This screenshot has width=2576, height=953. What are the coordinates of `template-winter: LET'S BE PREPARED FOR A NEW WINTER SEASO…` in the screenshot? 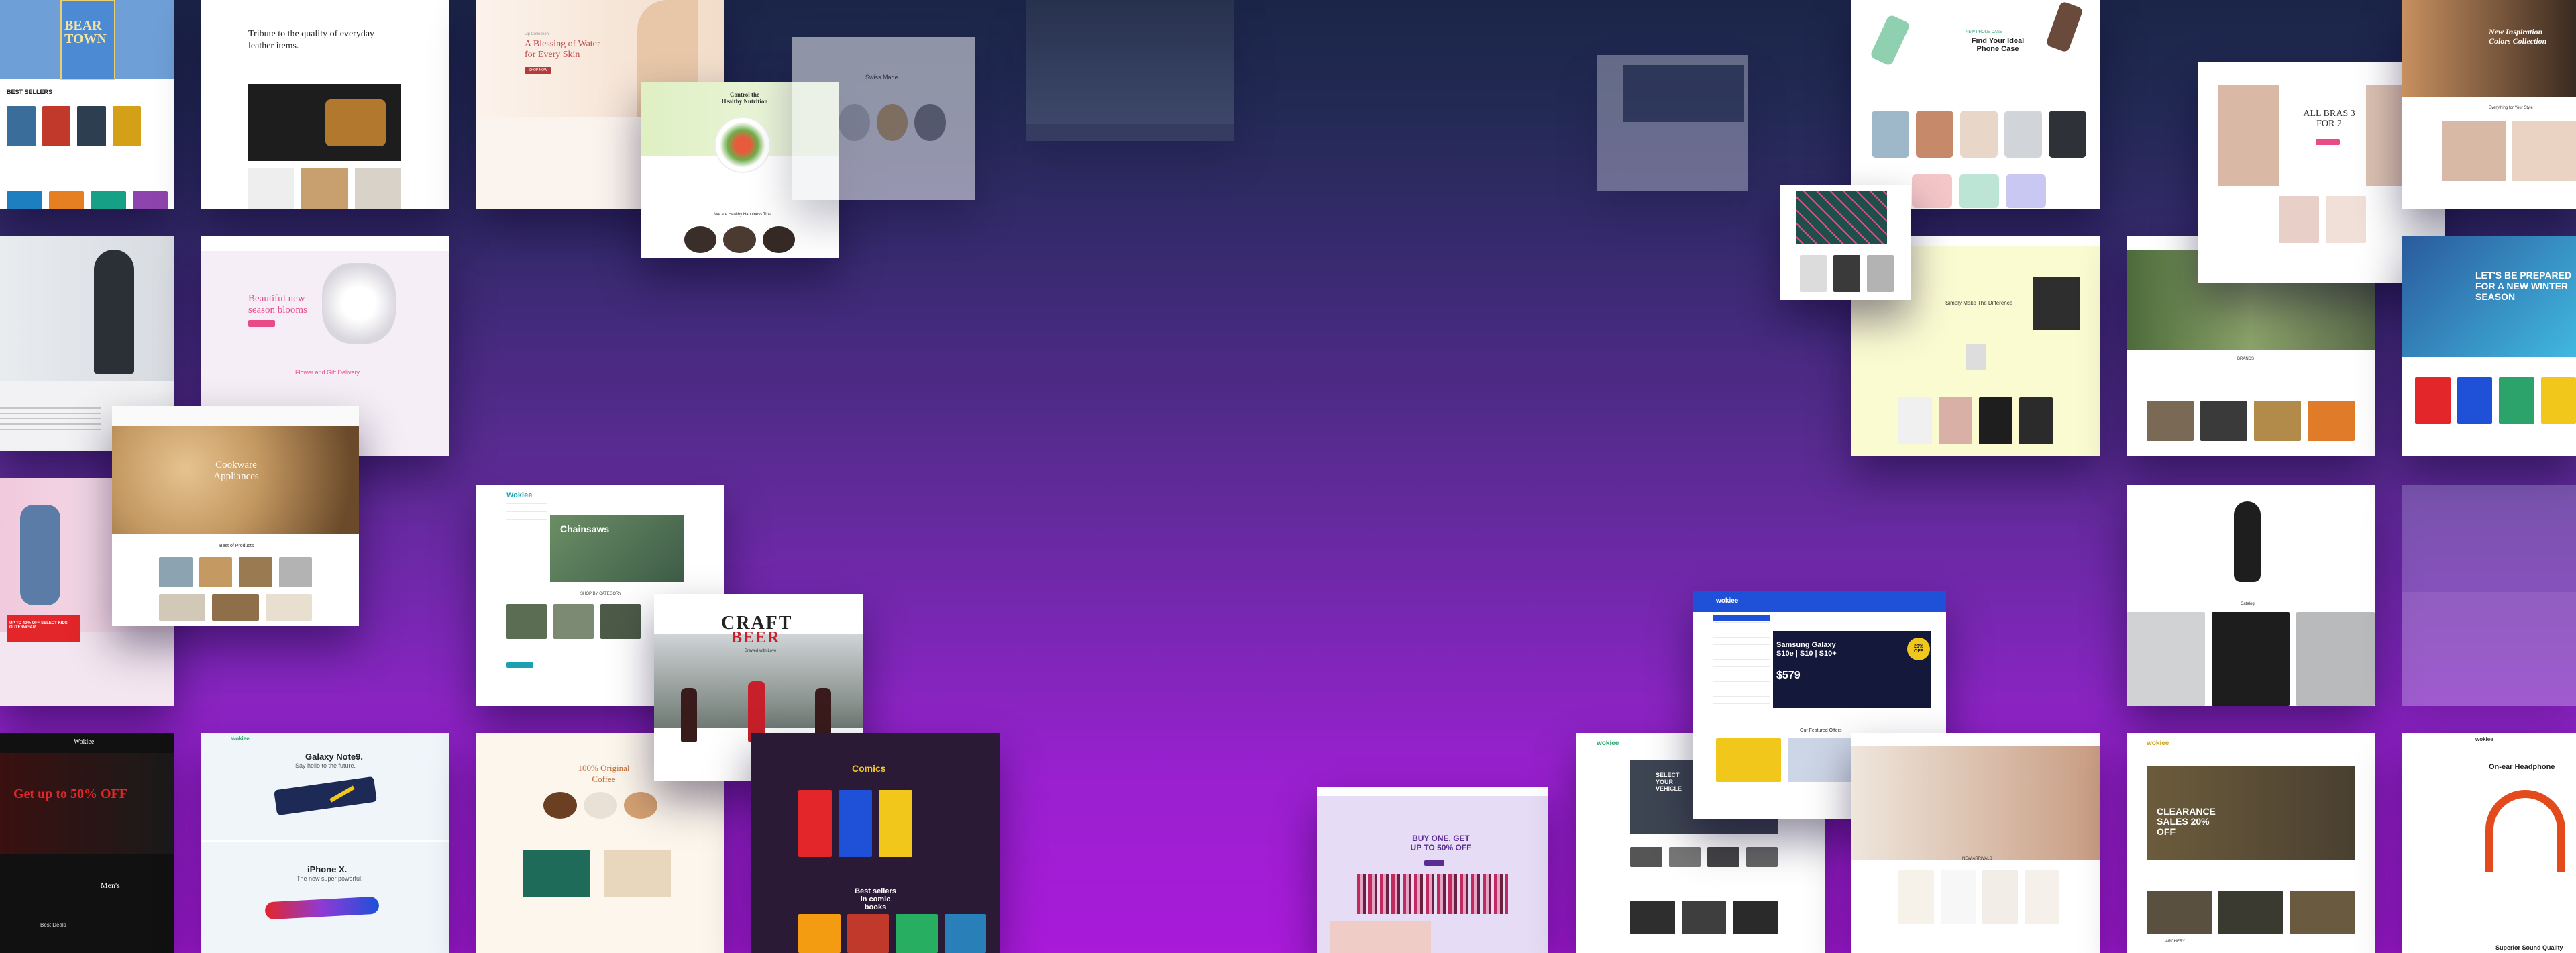 It's located at (2489, 346).